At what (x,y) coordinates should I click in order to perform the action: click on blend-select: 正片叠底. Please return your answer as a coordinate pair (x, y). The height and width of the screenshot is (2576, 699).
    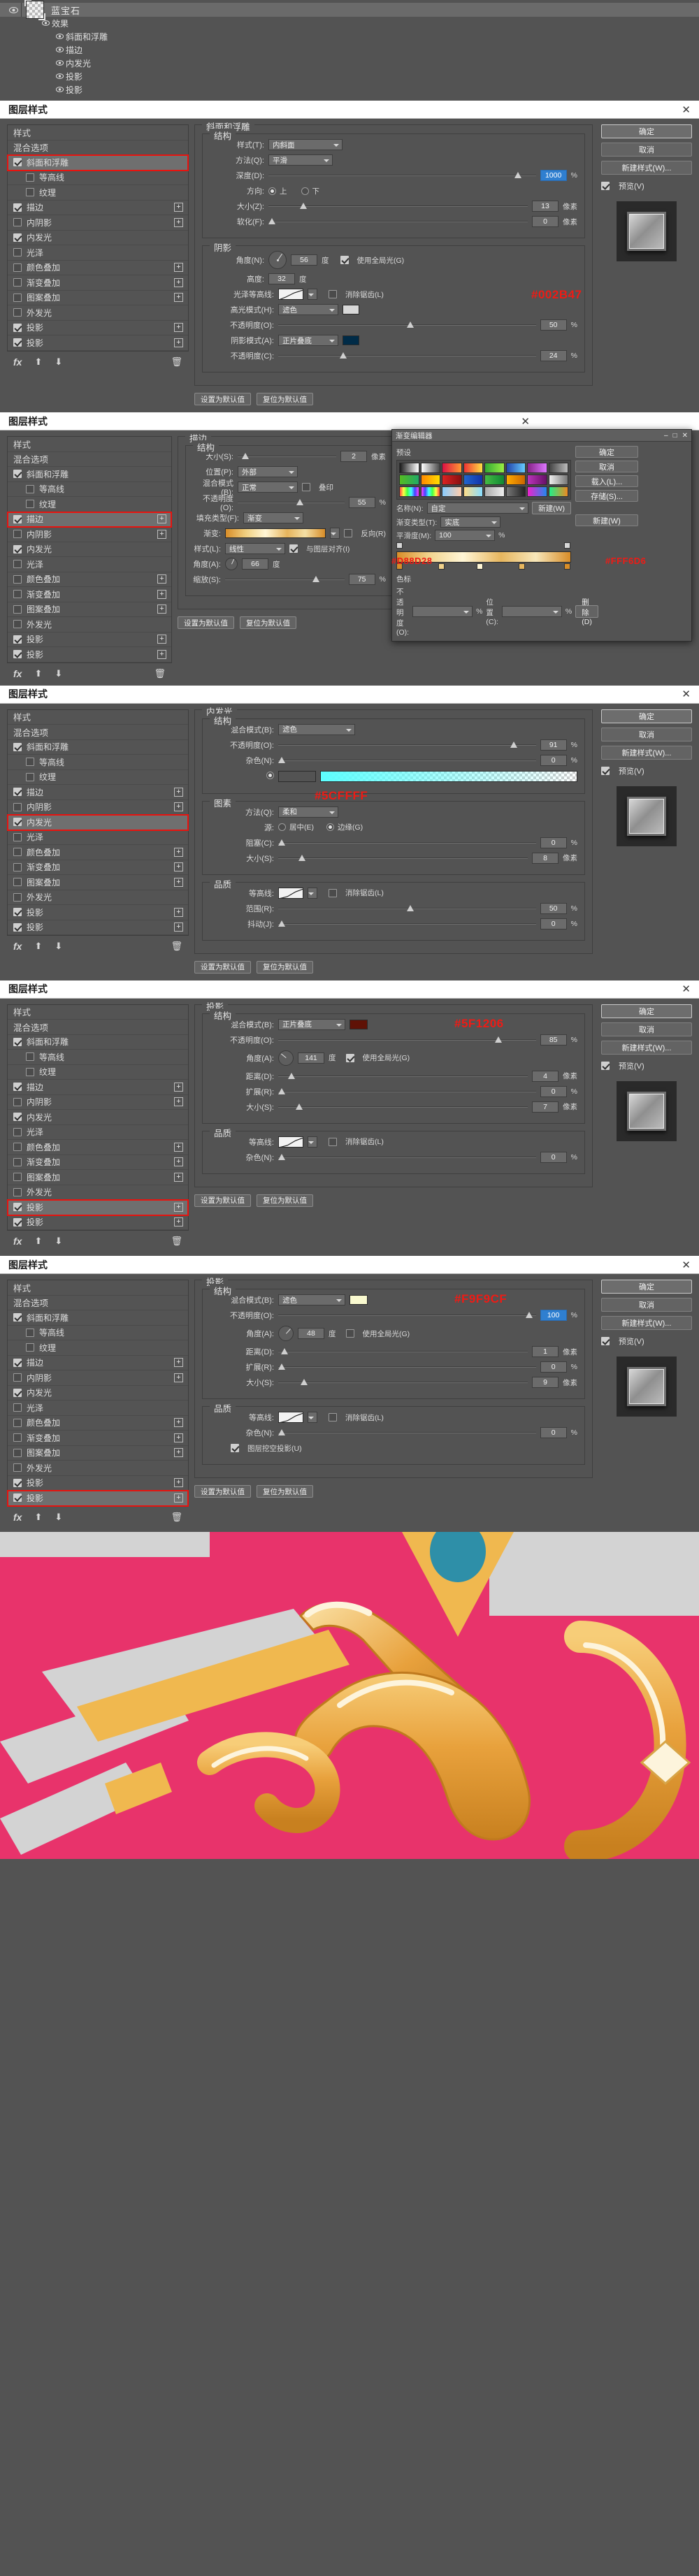
    Looking at the image, I should click on (311, 1024).